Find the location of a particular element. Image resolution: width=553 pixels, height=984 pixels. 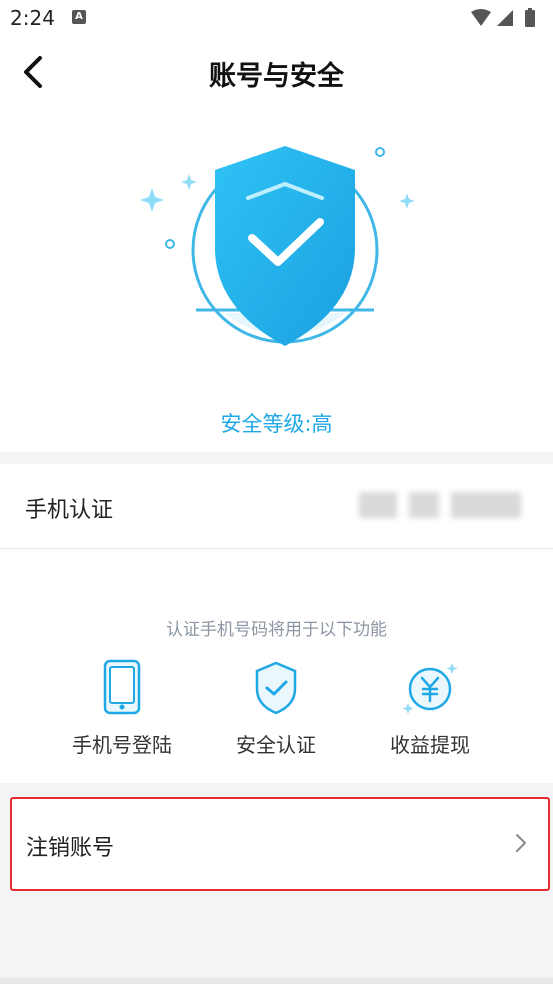

phone-verification-label: 手机认证 is located at coordinates (69, 510).